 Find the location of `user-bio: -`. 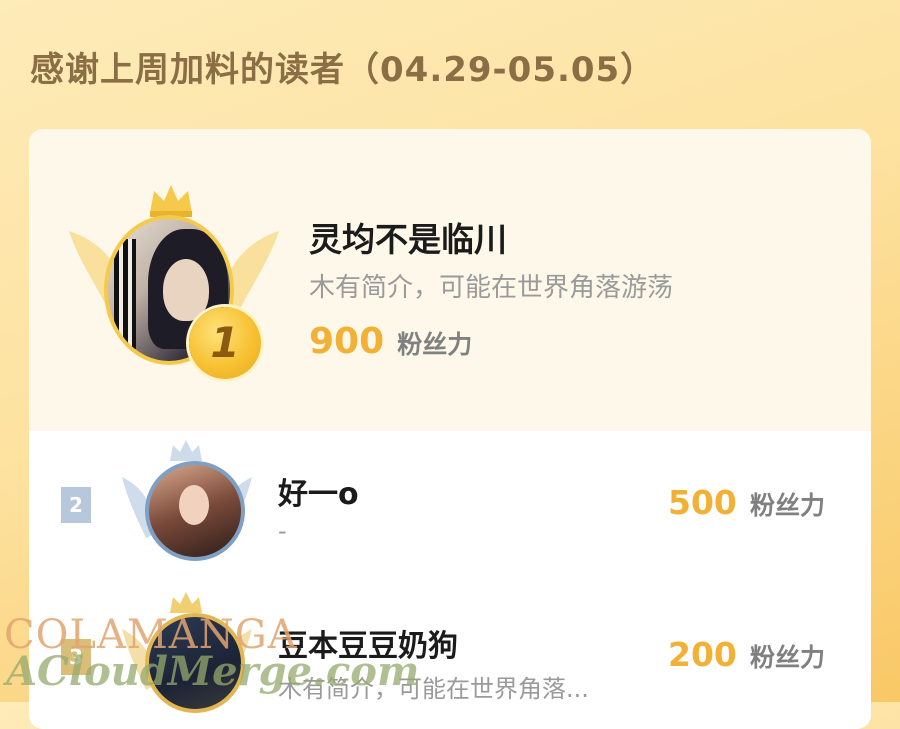

user-bio: - is located at coordinates (282, 531).